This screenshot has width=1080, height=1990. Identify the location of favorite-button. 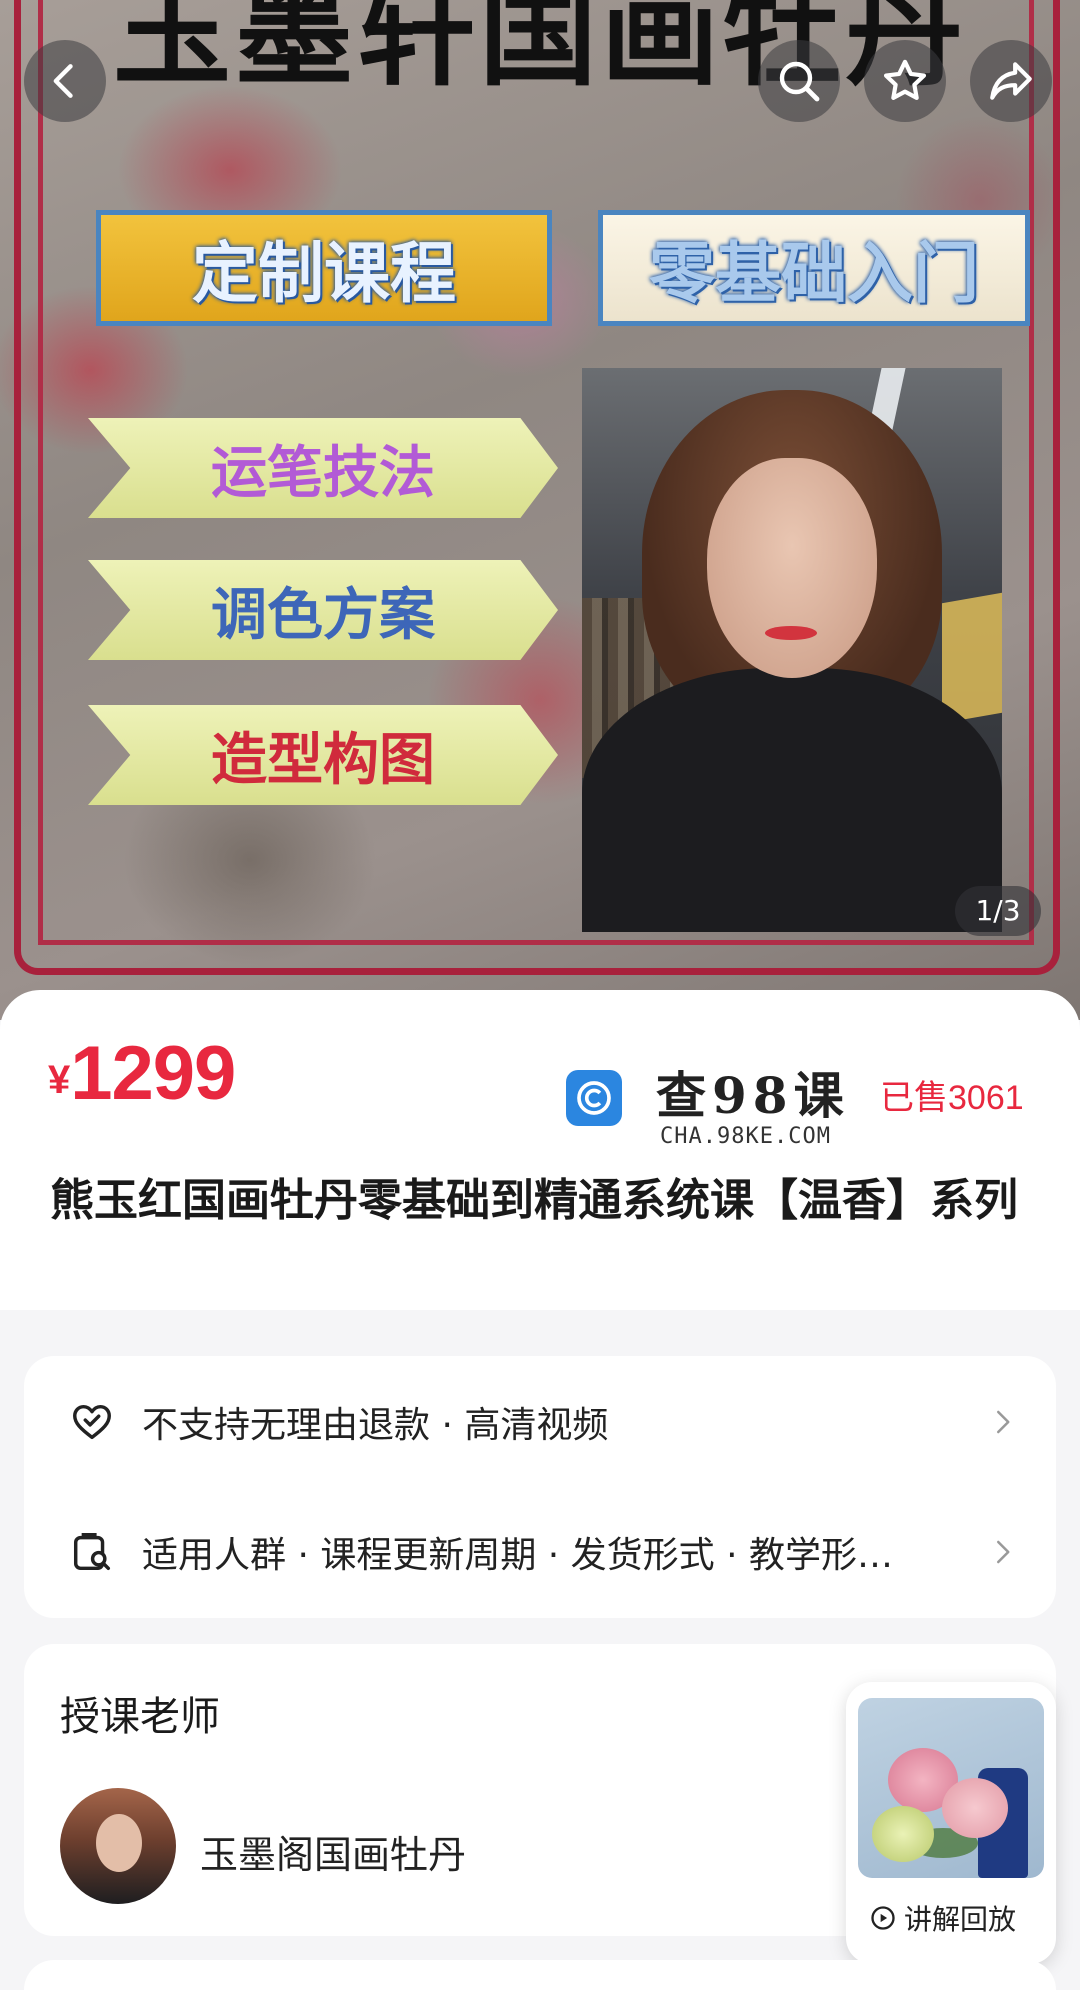
(905, 81).